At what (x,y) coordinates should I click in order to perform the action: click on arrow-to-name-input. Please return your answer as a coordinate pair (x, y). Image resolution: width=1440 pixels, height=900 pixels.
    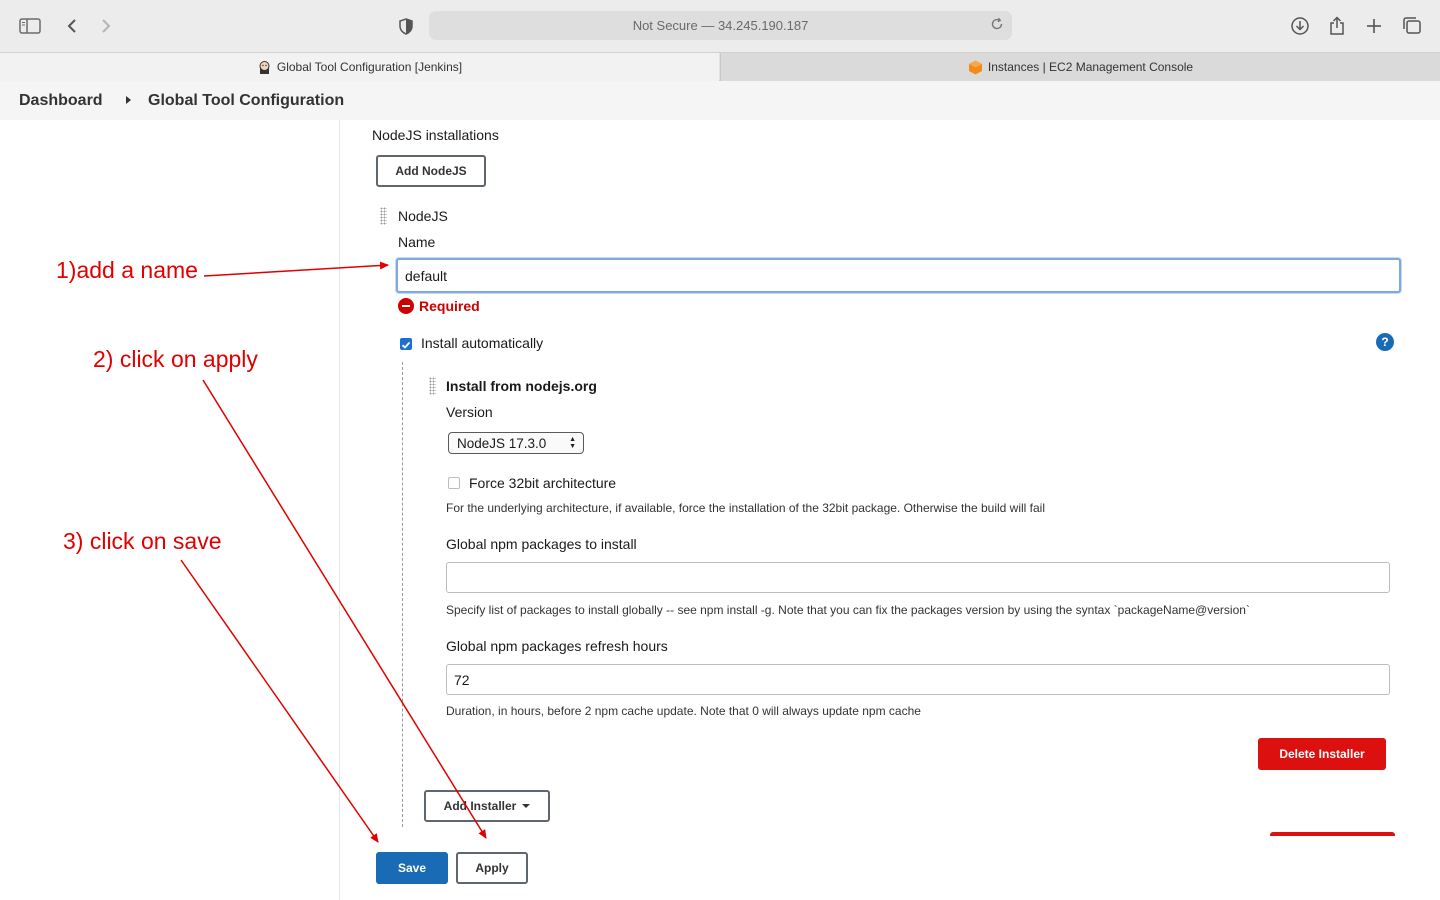
    Looking at the image, I should click on (296, 269).